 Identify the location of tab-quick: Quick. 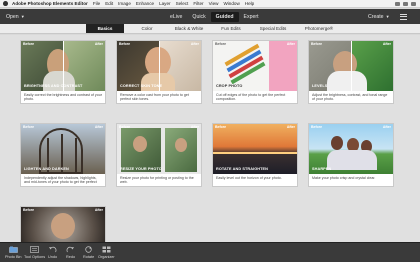
(198, 17).